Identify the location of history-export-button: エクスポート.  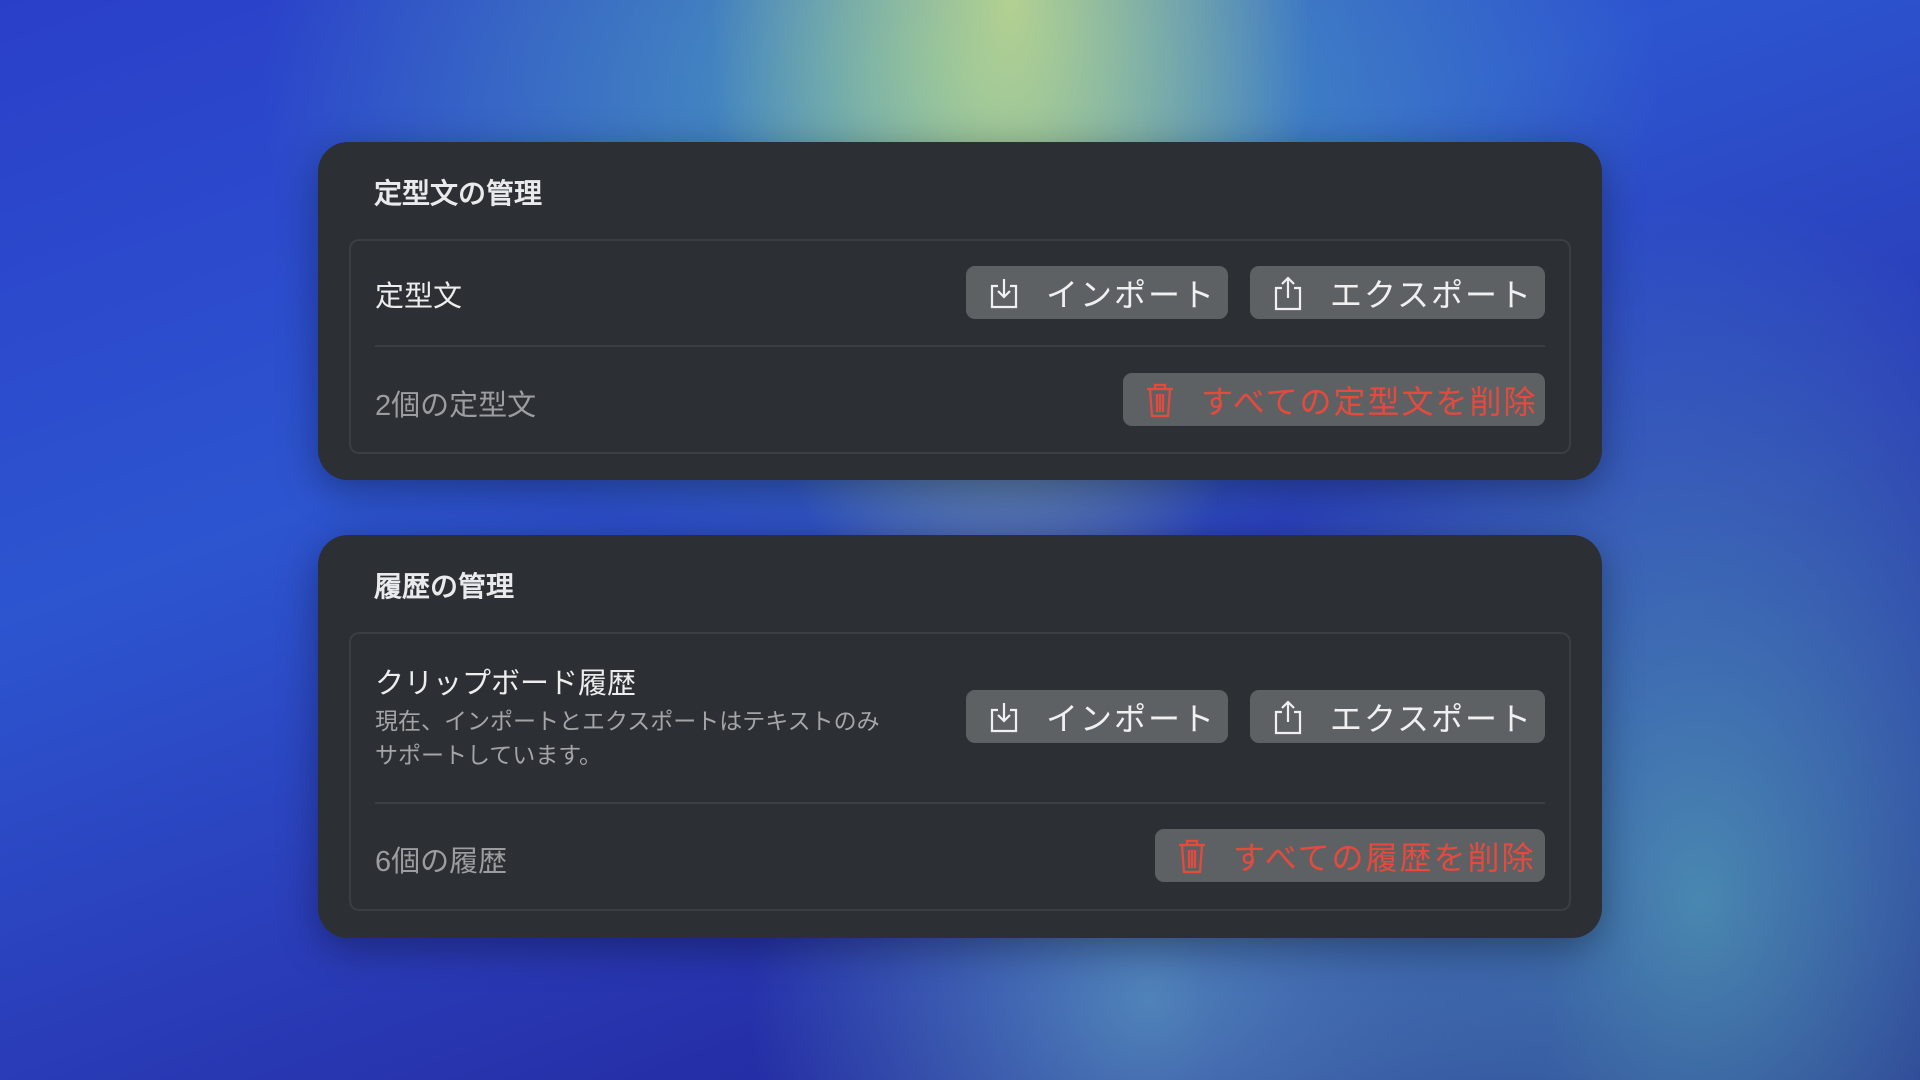
(1397, 716).